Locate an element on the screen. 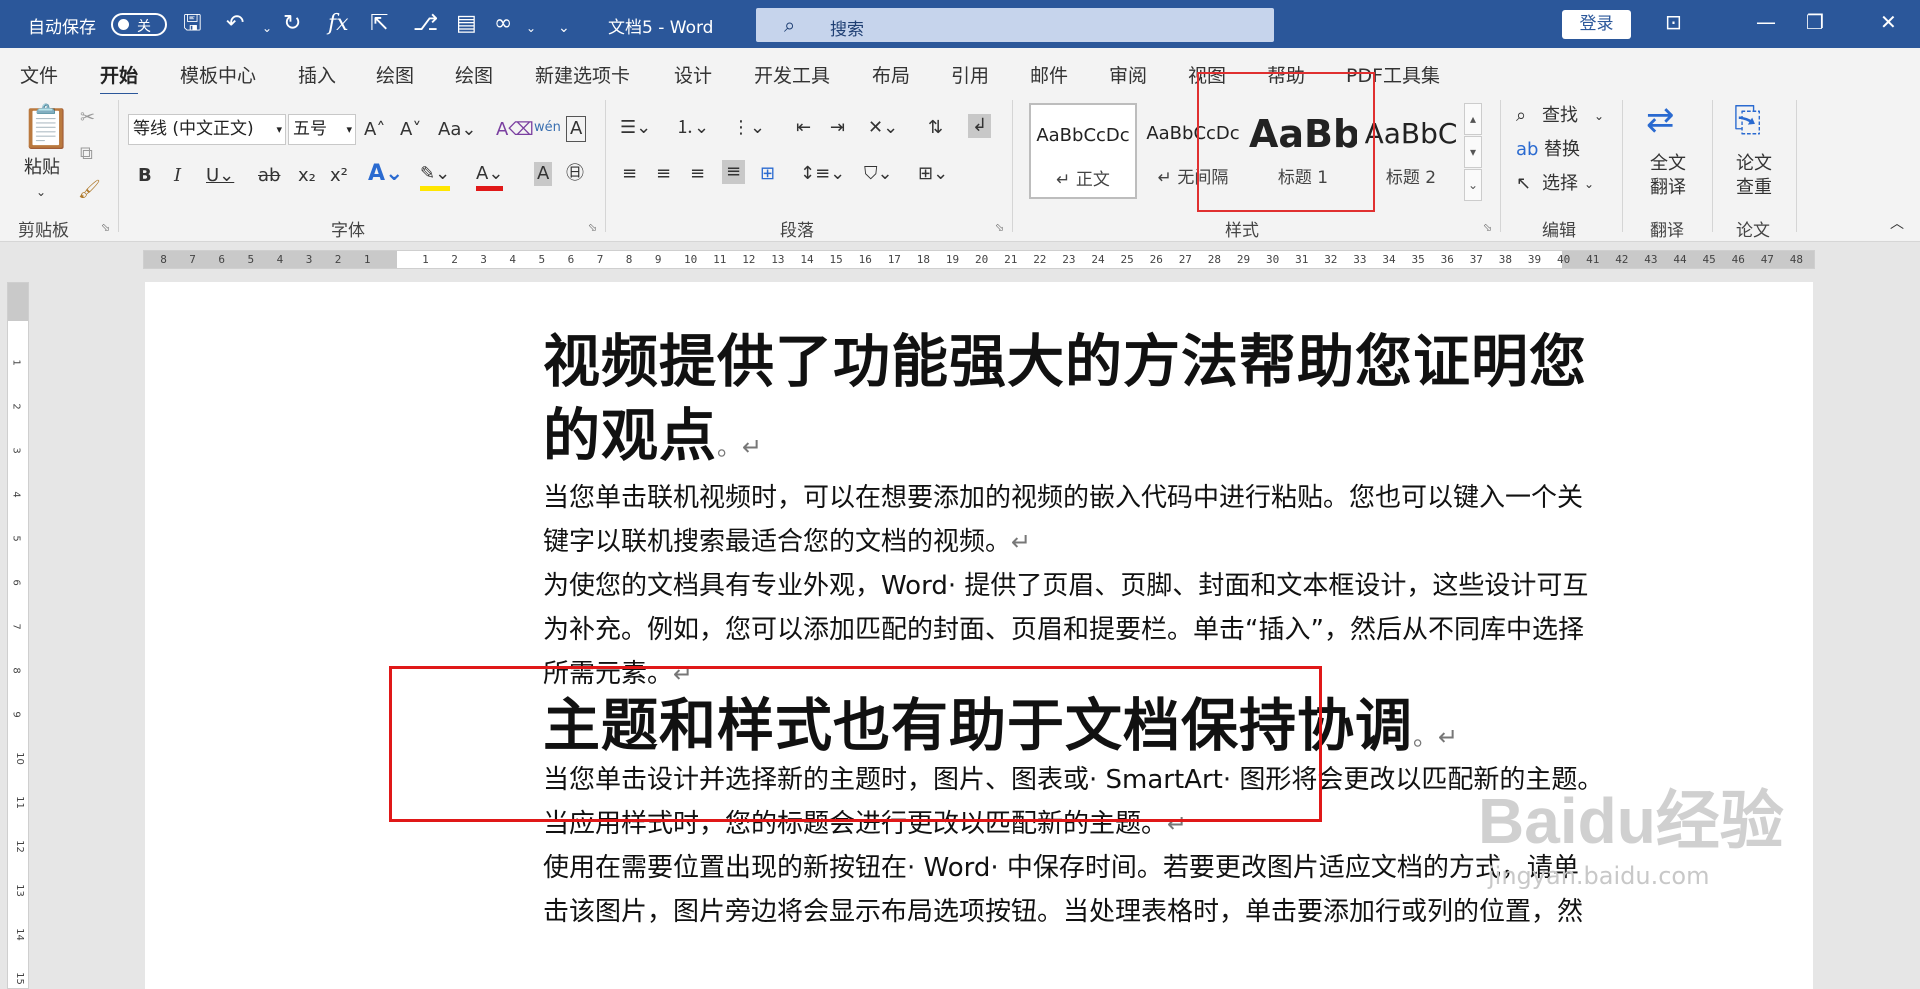 This screenshot has width=1920, height=989. translate-icon: ⇄ is located at coordinates (1660, 120).